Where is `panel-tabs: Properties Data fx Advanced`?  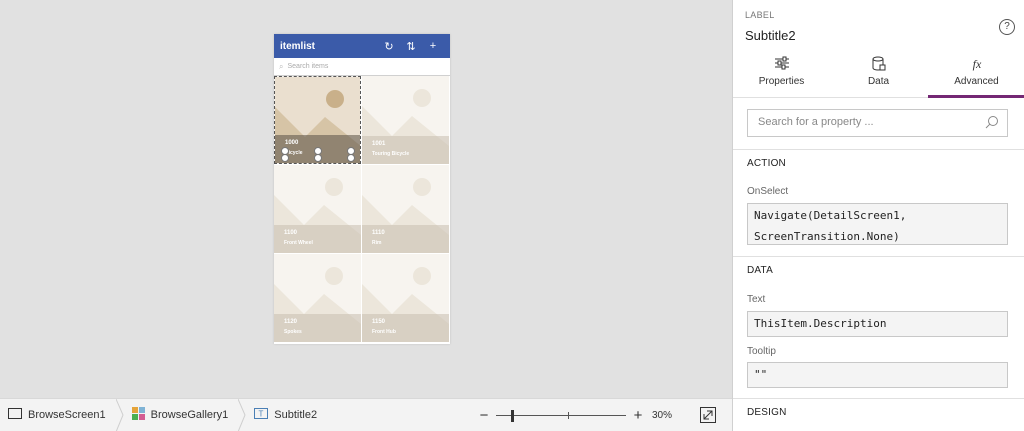
panel-tabs: Properties Data fx Advanced is located at coordinates (878, 75).